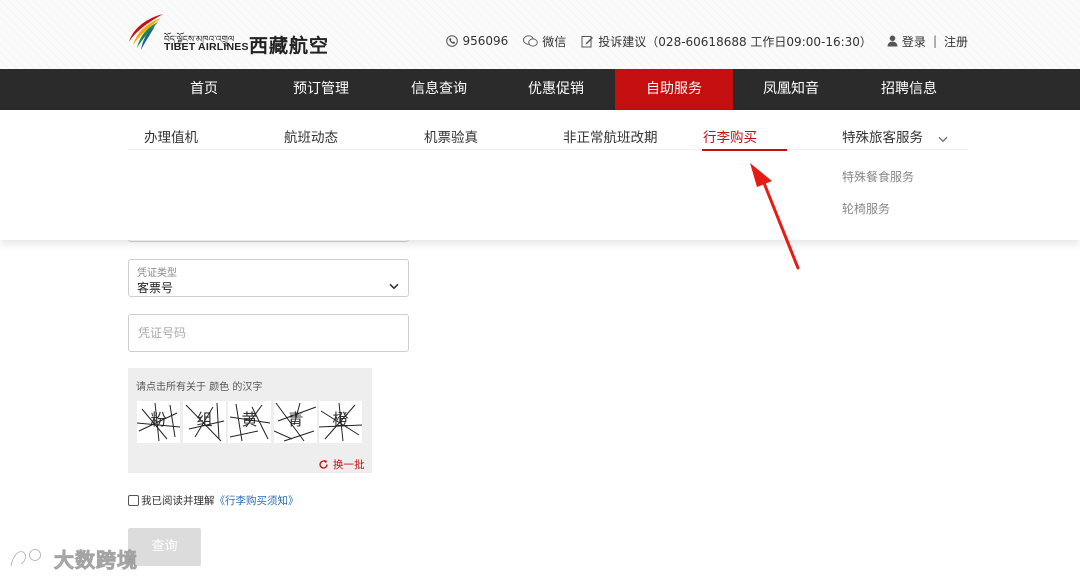 The width and height of the screenshot is (1080, 581). Describe the element at coordinates (133, 500) in the screenshot. I see `agree-checkbox` at that location.